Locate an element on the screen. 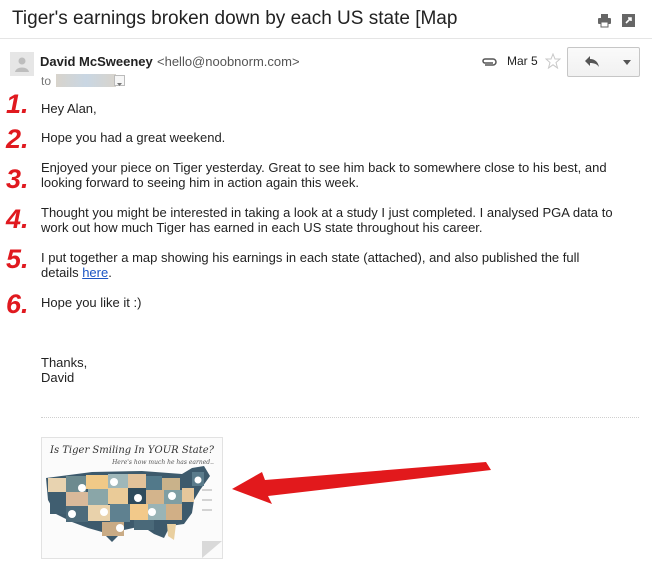 Image resolution: width=652 pixels, height=574 pixels. more-options-button is located at coordinates (627, 62).